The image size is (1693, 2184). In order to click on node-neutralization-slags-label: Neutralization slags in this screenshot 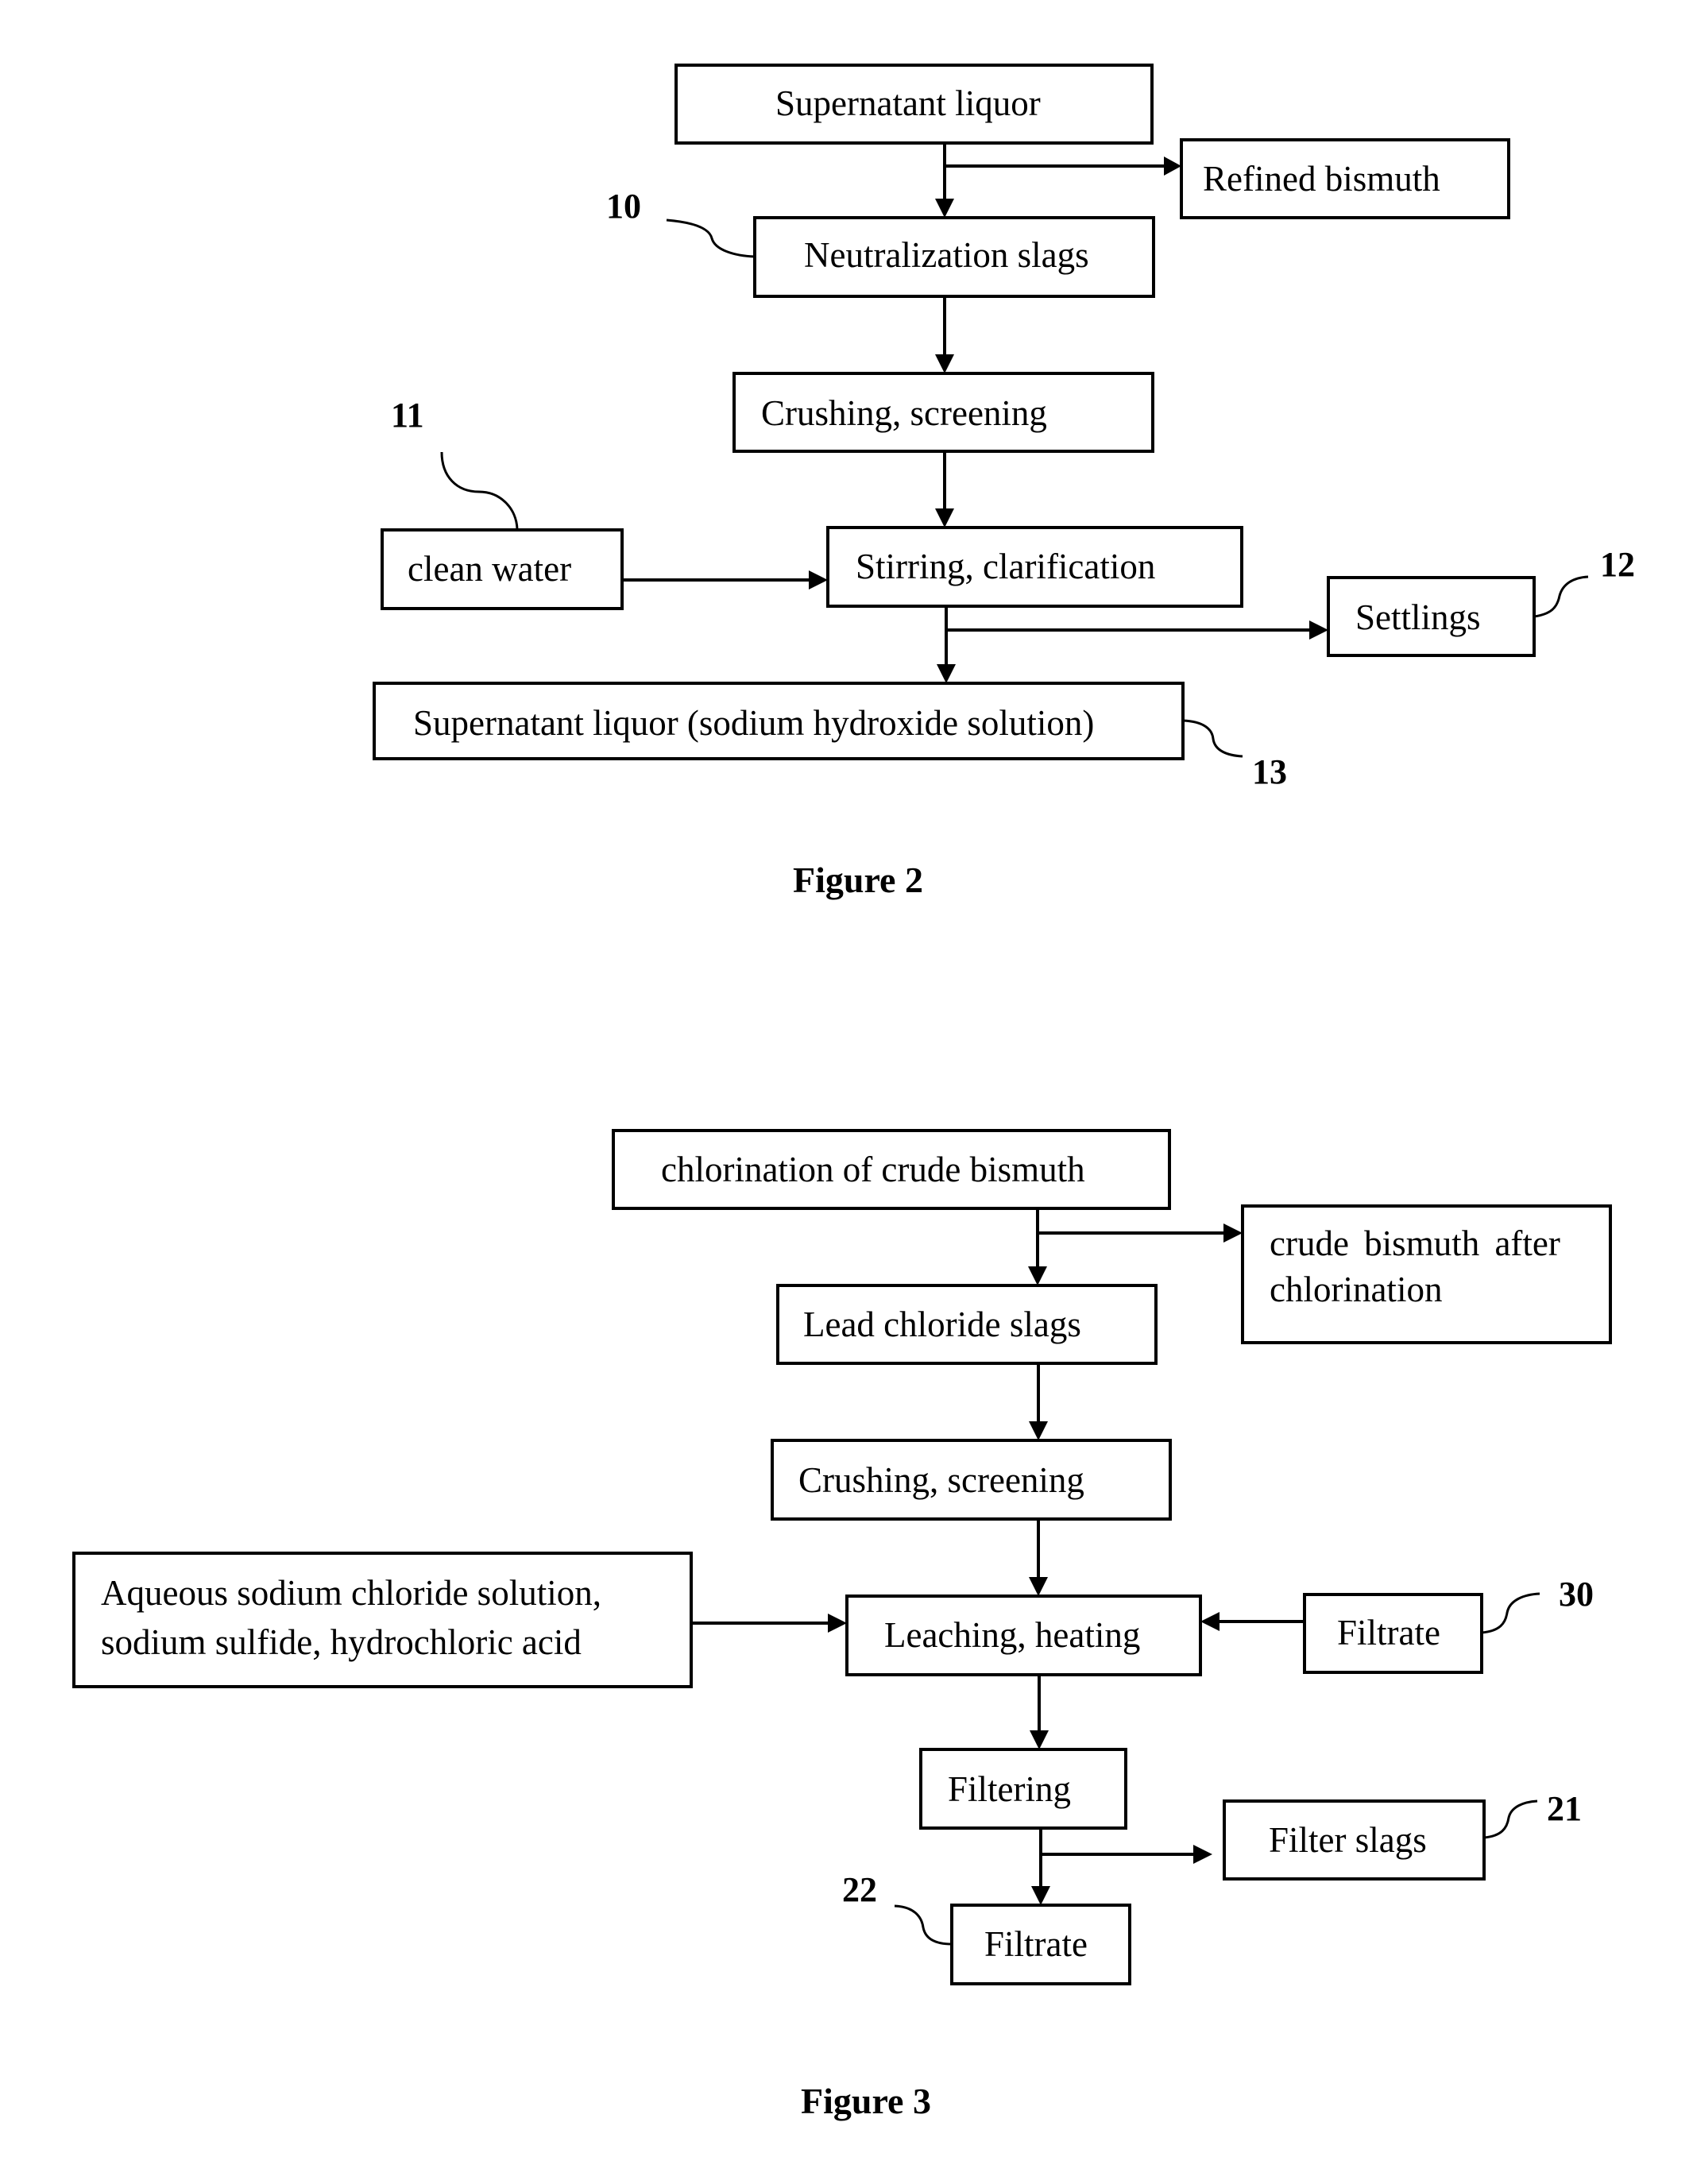, I will do `click(946, 255)`.